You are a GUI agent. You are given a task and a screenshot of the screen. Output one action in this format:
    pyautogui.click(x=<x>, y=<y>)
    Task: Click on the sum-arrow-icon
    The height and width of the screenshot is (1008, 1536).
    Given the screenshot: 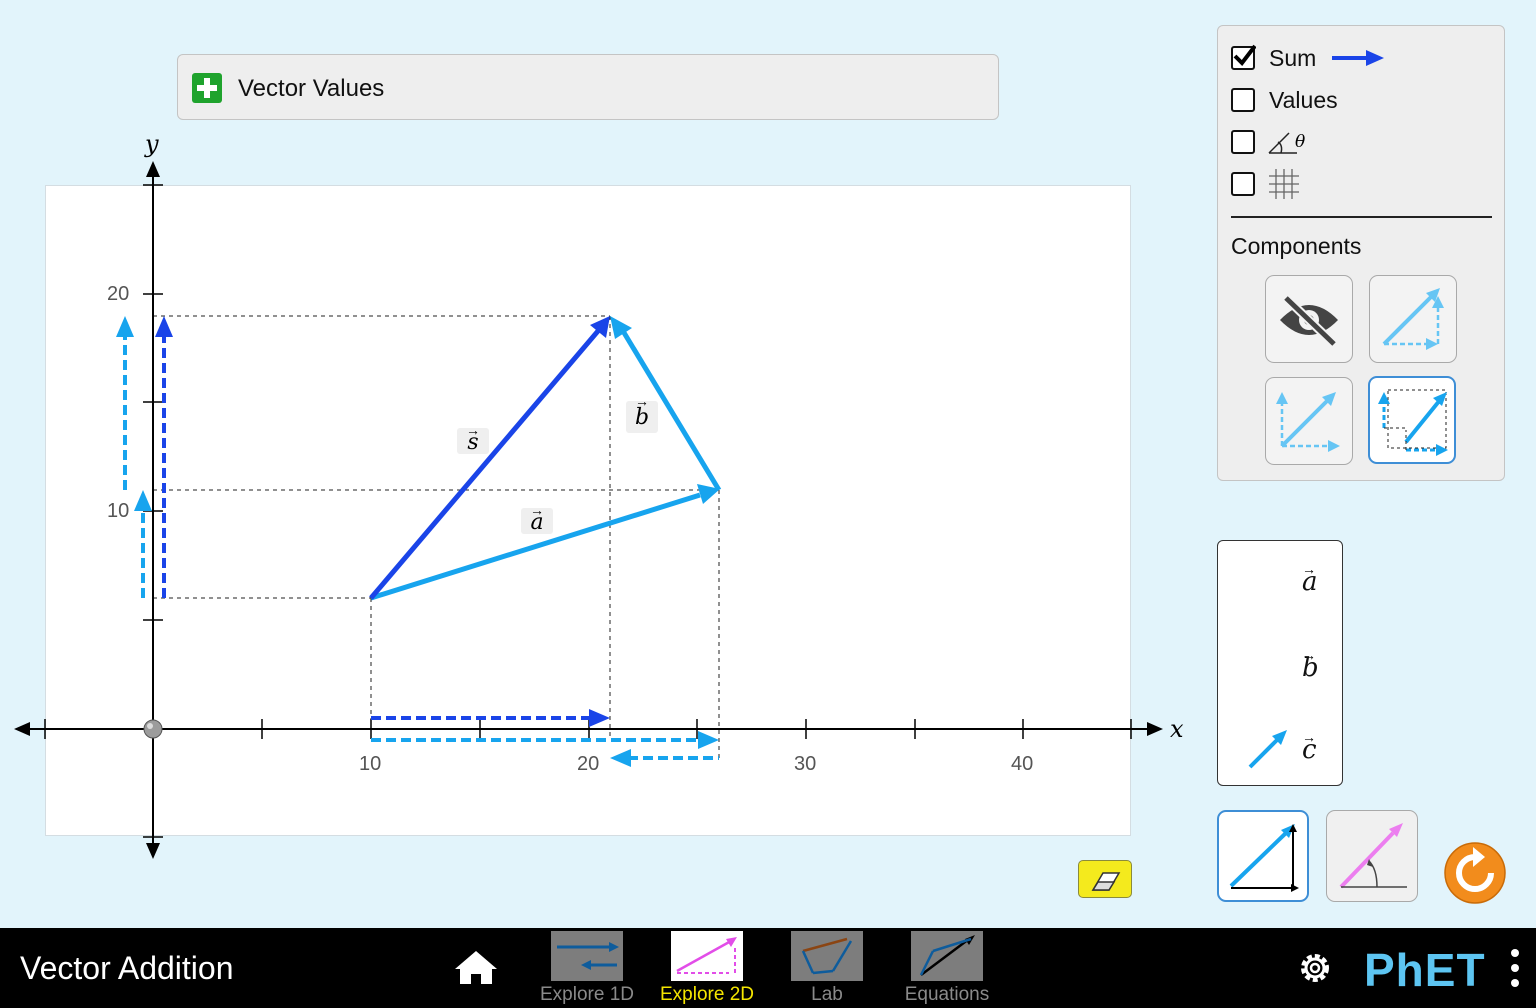 What is the action you would take?
    pyautogui.click(x=1358, y=58)
    